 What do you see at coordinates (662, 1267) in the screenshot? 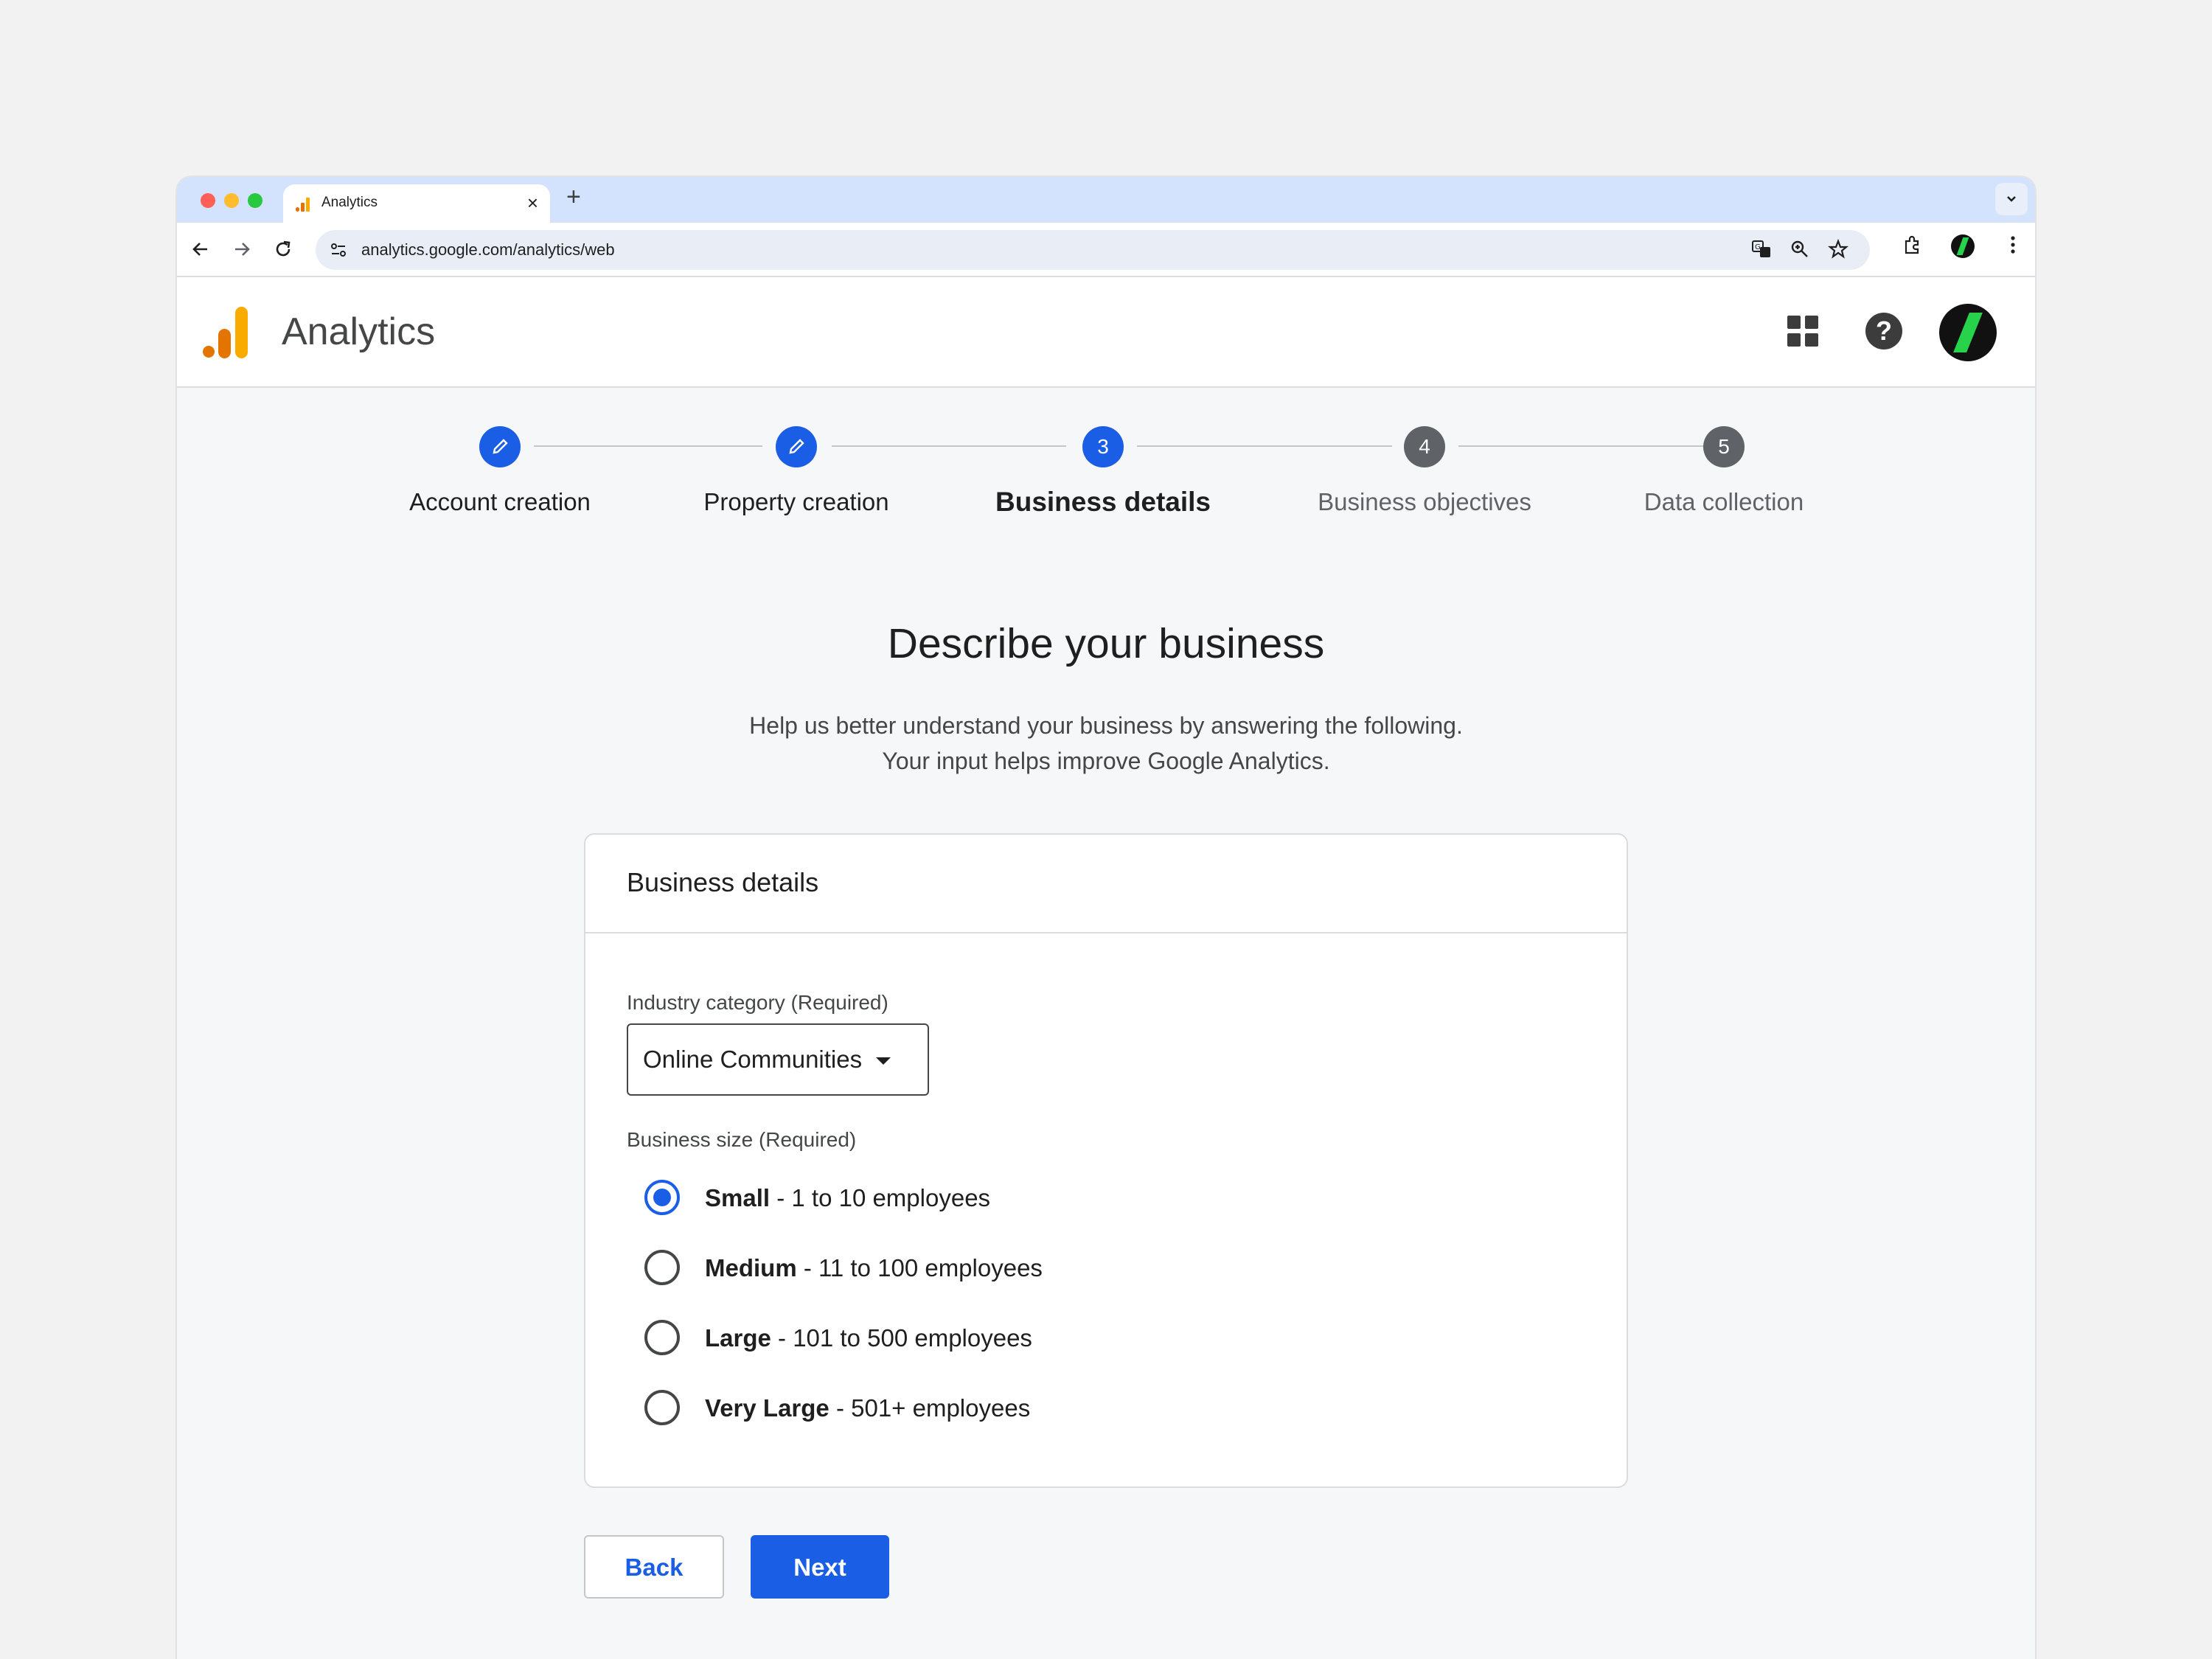
I see `radio-medium` at bounding box center [662, 1267].